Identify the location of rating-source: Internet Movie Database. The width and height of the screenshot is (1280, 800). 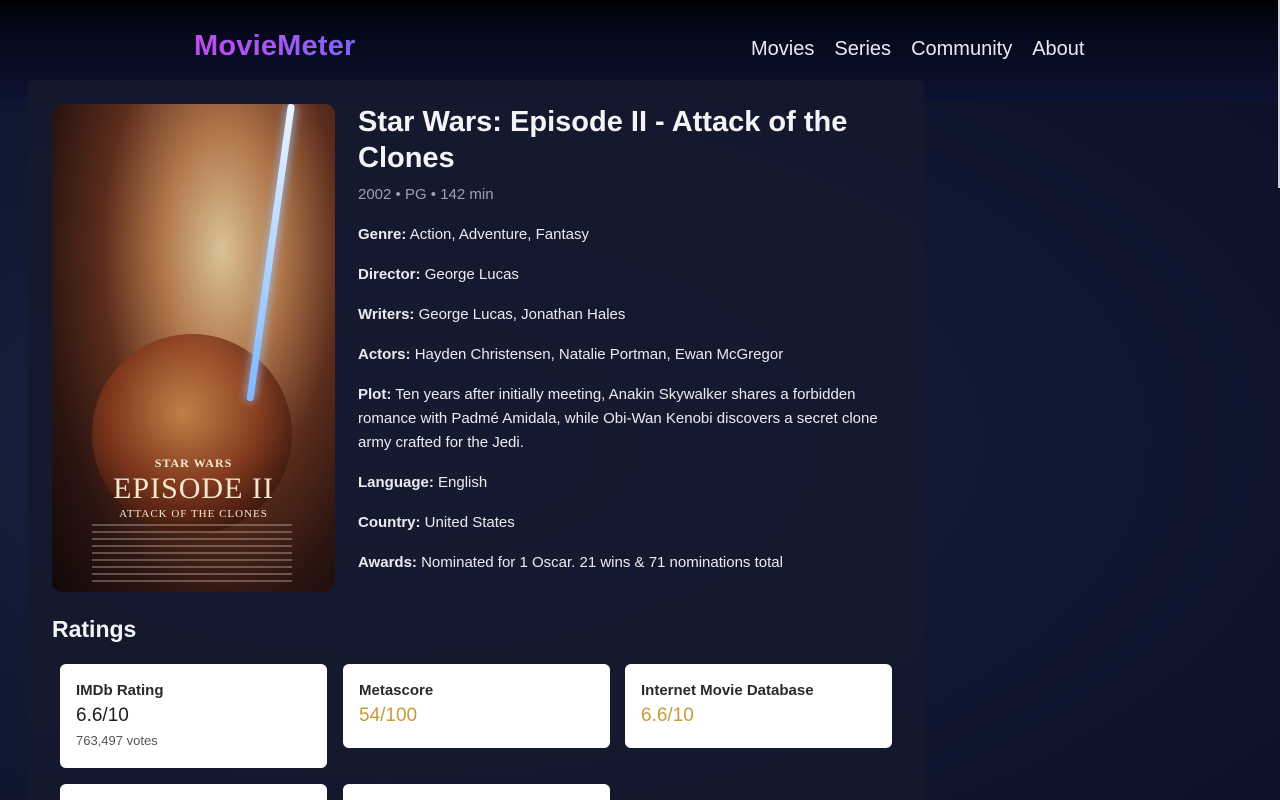
(727, 690).